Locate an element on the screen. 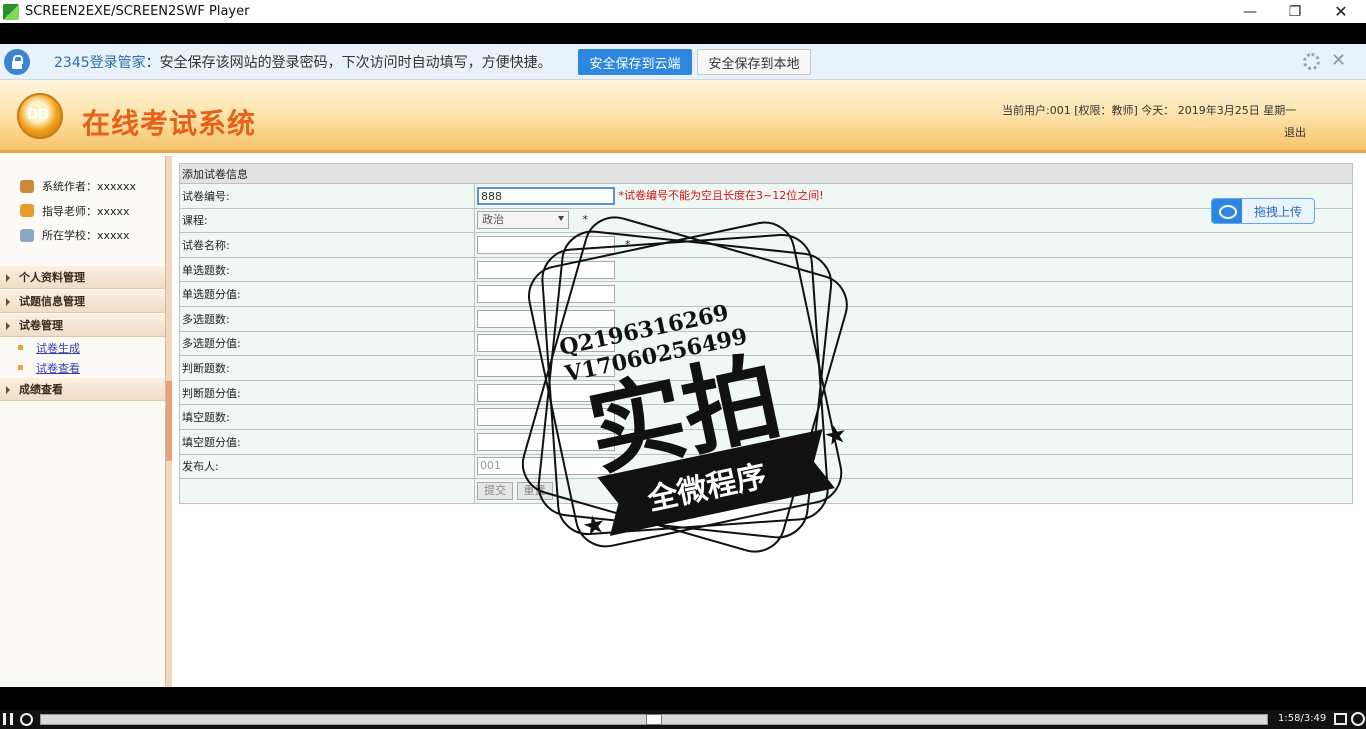  course-value: 政治 is located at coordinates (493, 220).